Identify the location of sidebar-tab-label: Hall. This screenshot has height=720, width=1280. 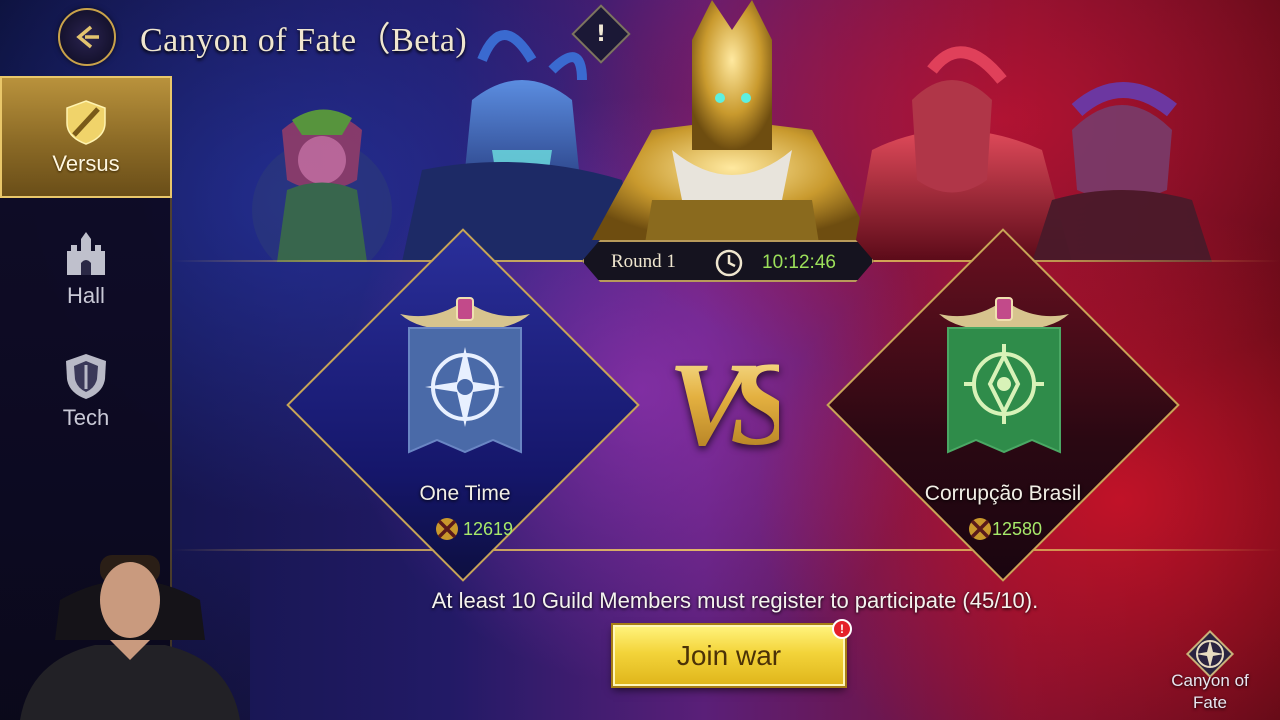
(86, 295).